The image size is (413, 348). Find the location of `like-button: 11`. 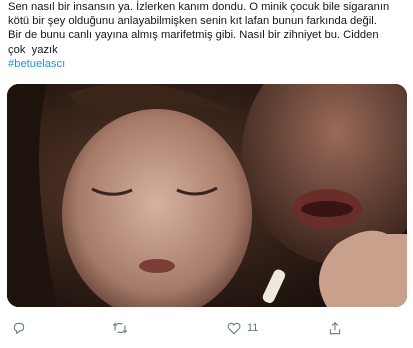

like-button: 11 is located at coordinates (242, 328).